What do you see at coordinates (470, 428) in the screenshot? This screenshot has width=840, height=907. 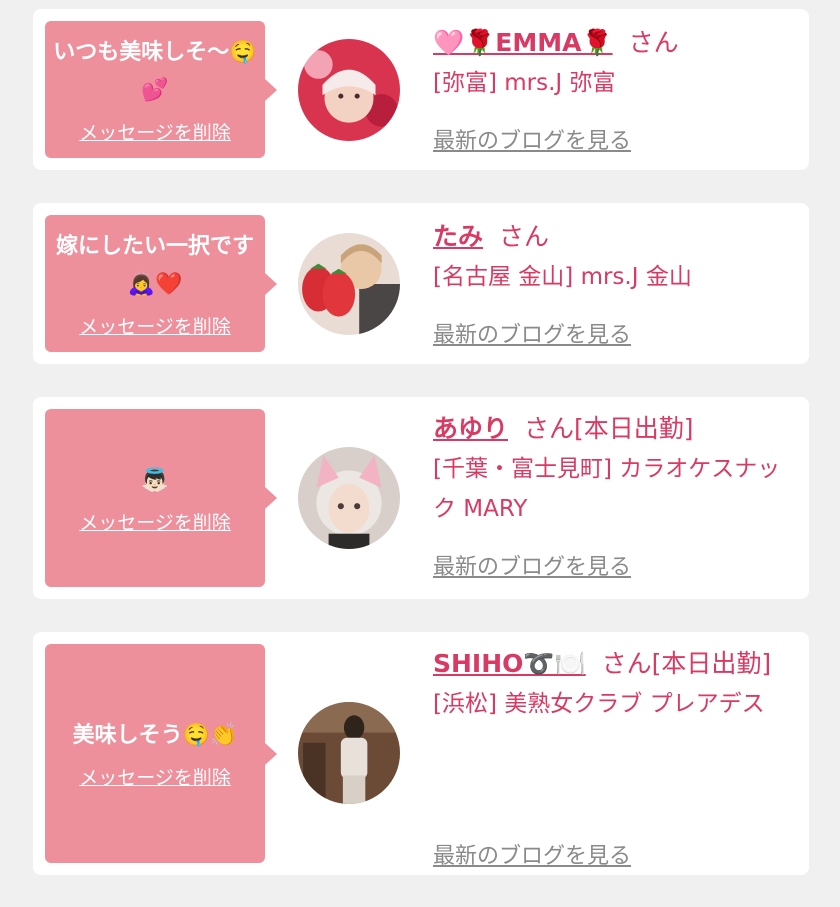 I see `cast-name-link: あゆり` at bounding box center [470, 428].